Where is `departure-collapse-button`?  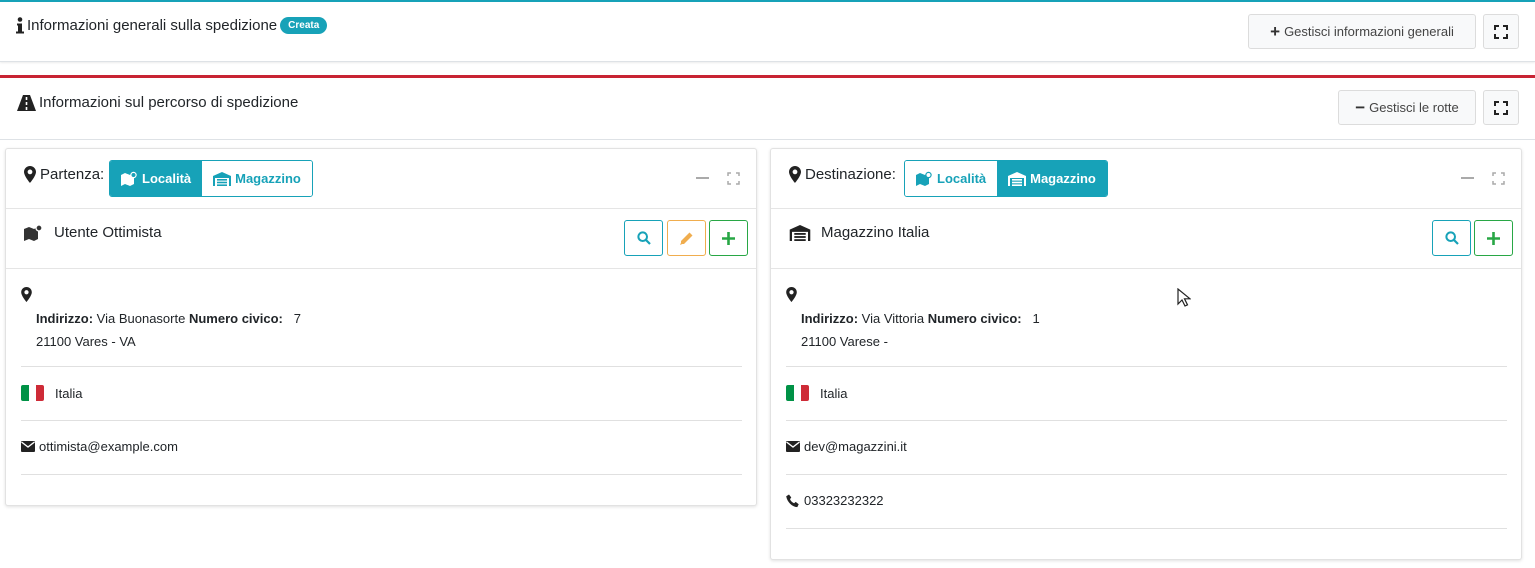 departure-collapse-button is located at coordinates (702, 178).